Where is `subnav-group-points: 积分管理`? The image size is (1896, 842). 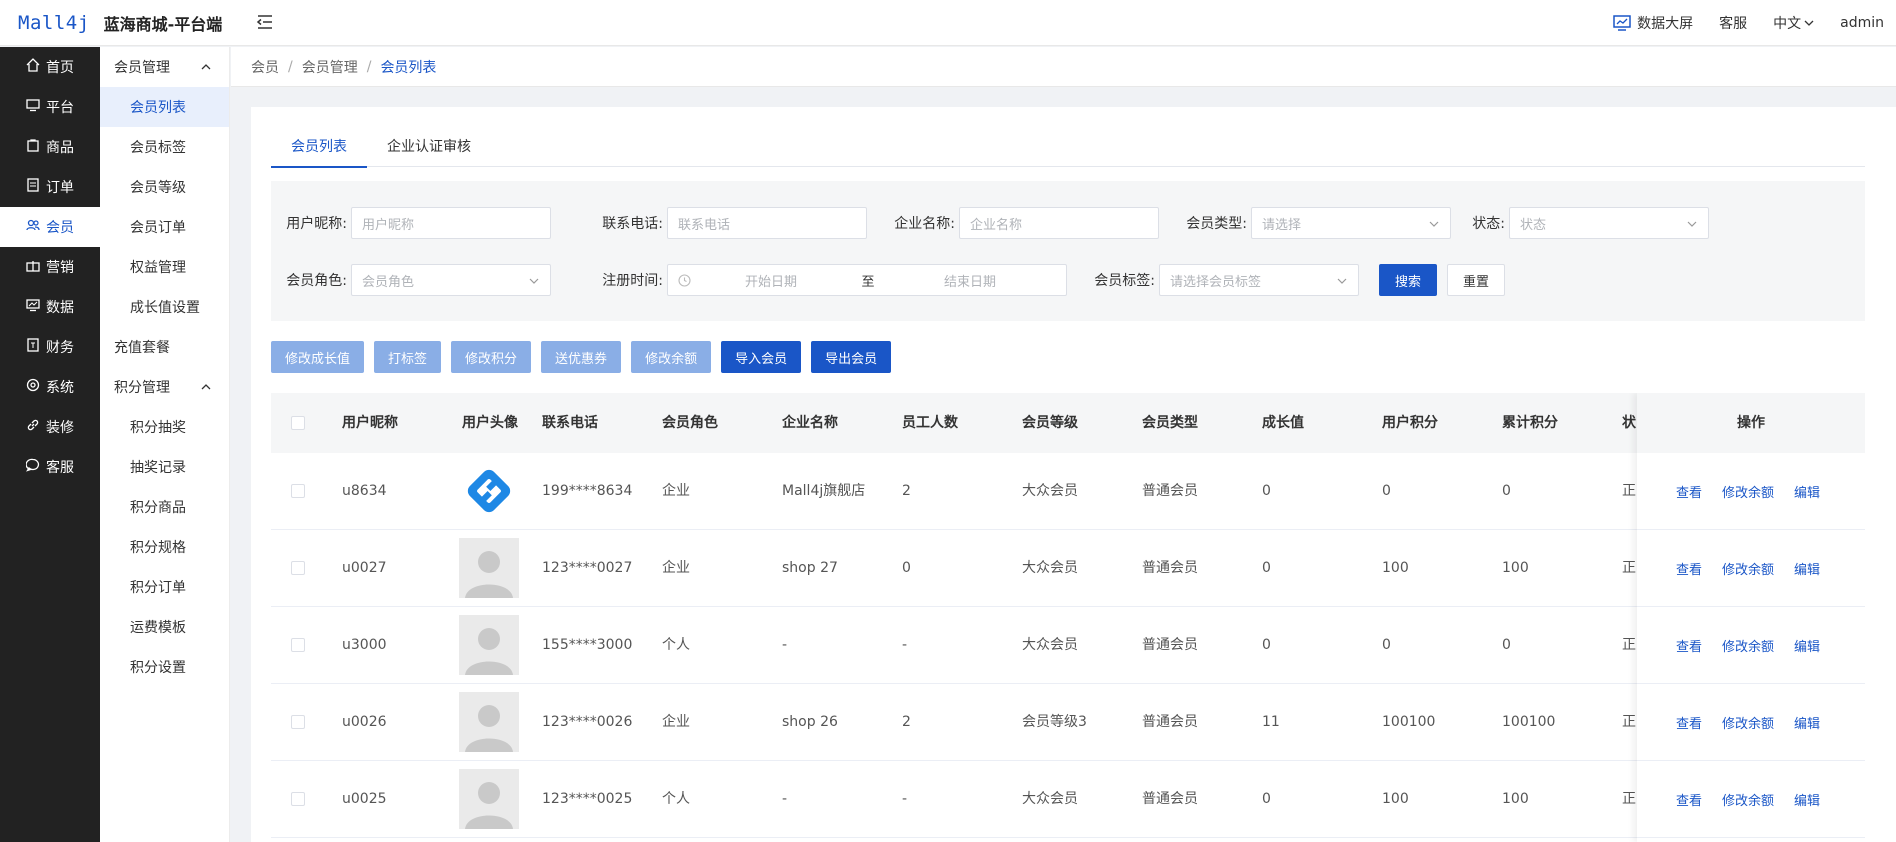
subnav-group-points: 积分管理 is located at coordinates (164, 387).